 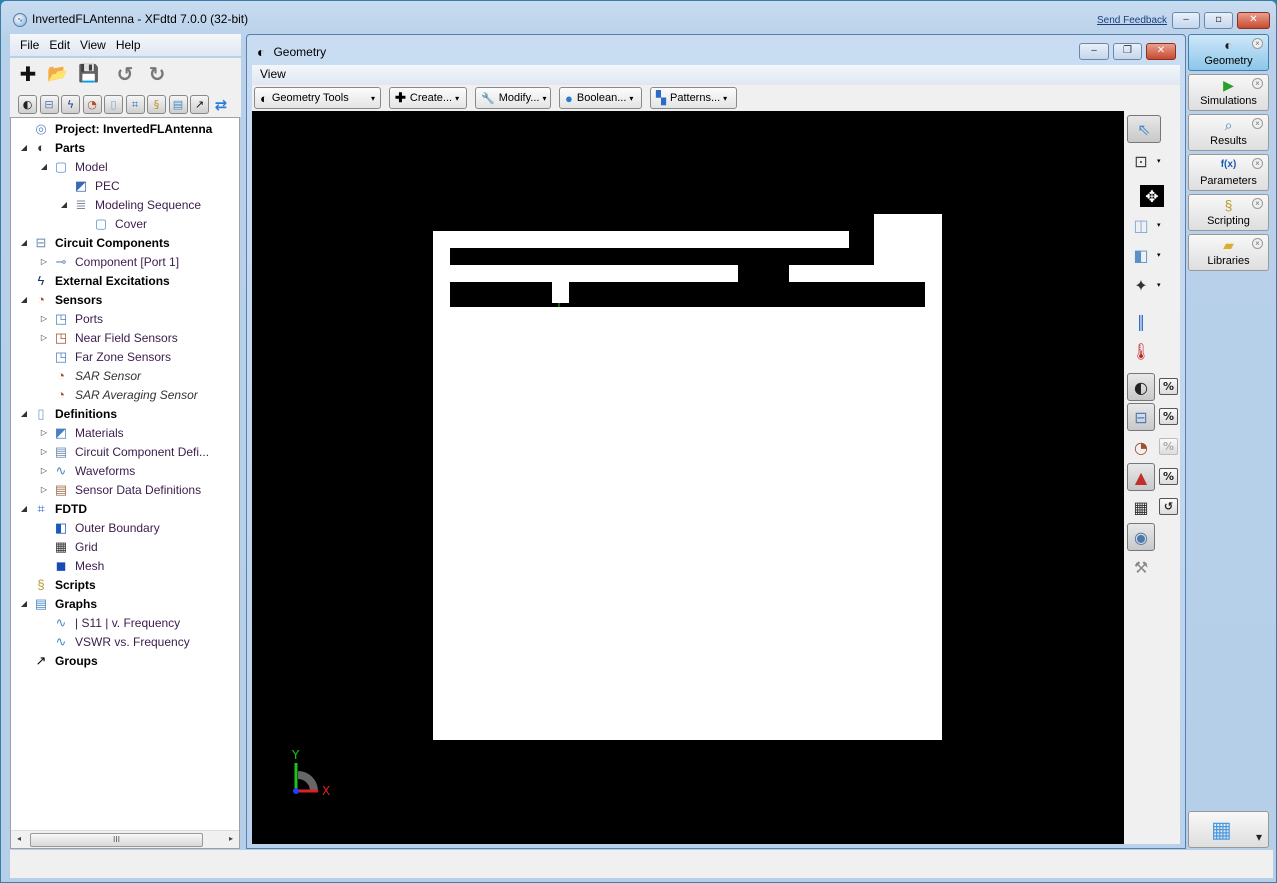 I want to click on maximize-button: ▫, so click(x=1218, y=20).